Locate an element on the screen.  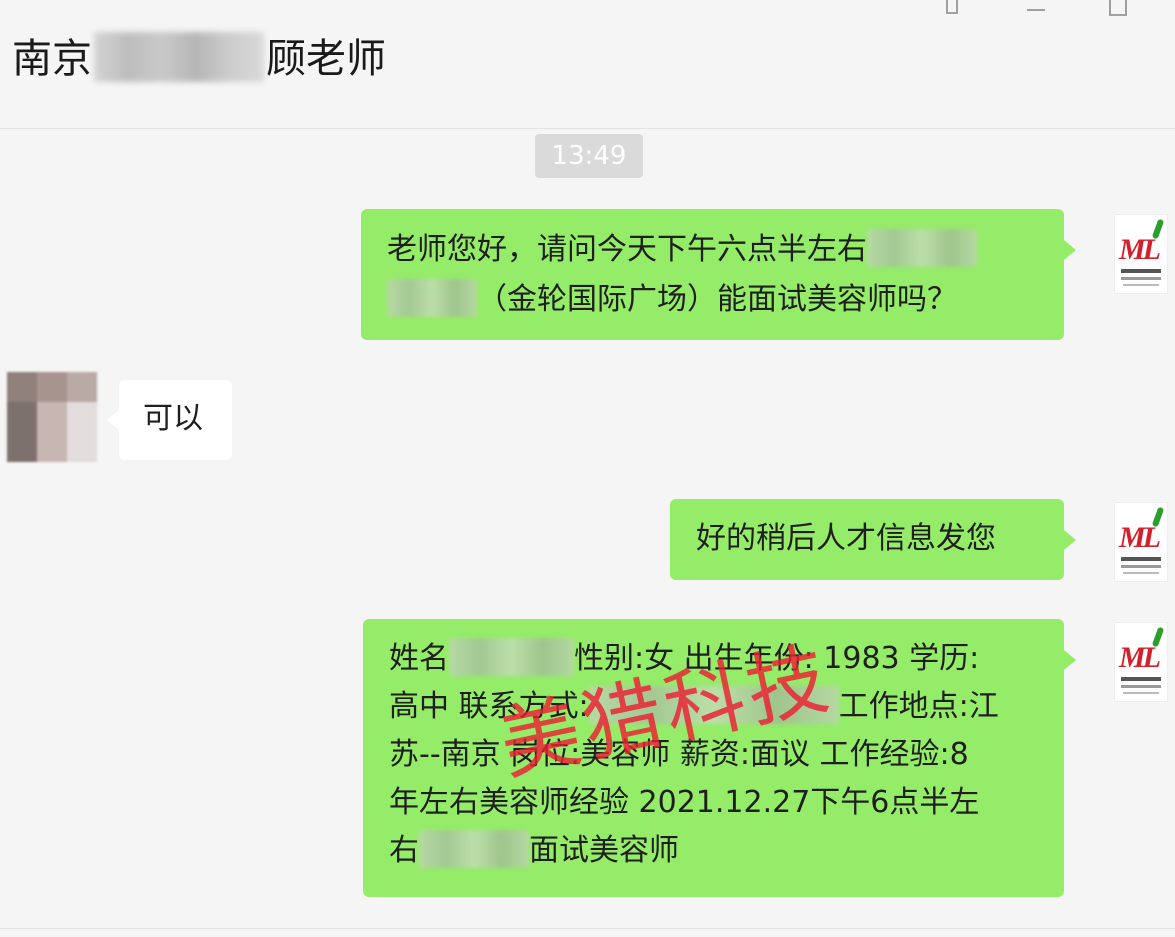
pin-icon is located at coordinates (952, 9).